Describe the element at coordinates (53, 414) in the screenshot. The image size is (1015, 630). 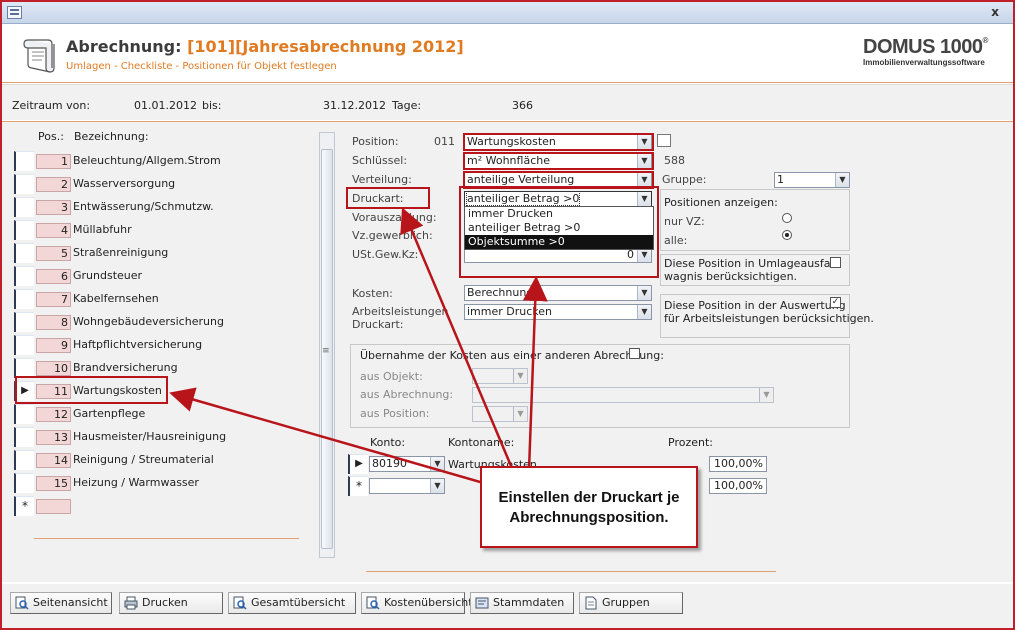
I see `list-item-pos: 12` at that location.